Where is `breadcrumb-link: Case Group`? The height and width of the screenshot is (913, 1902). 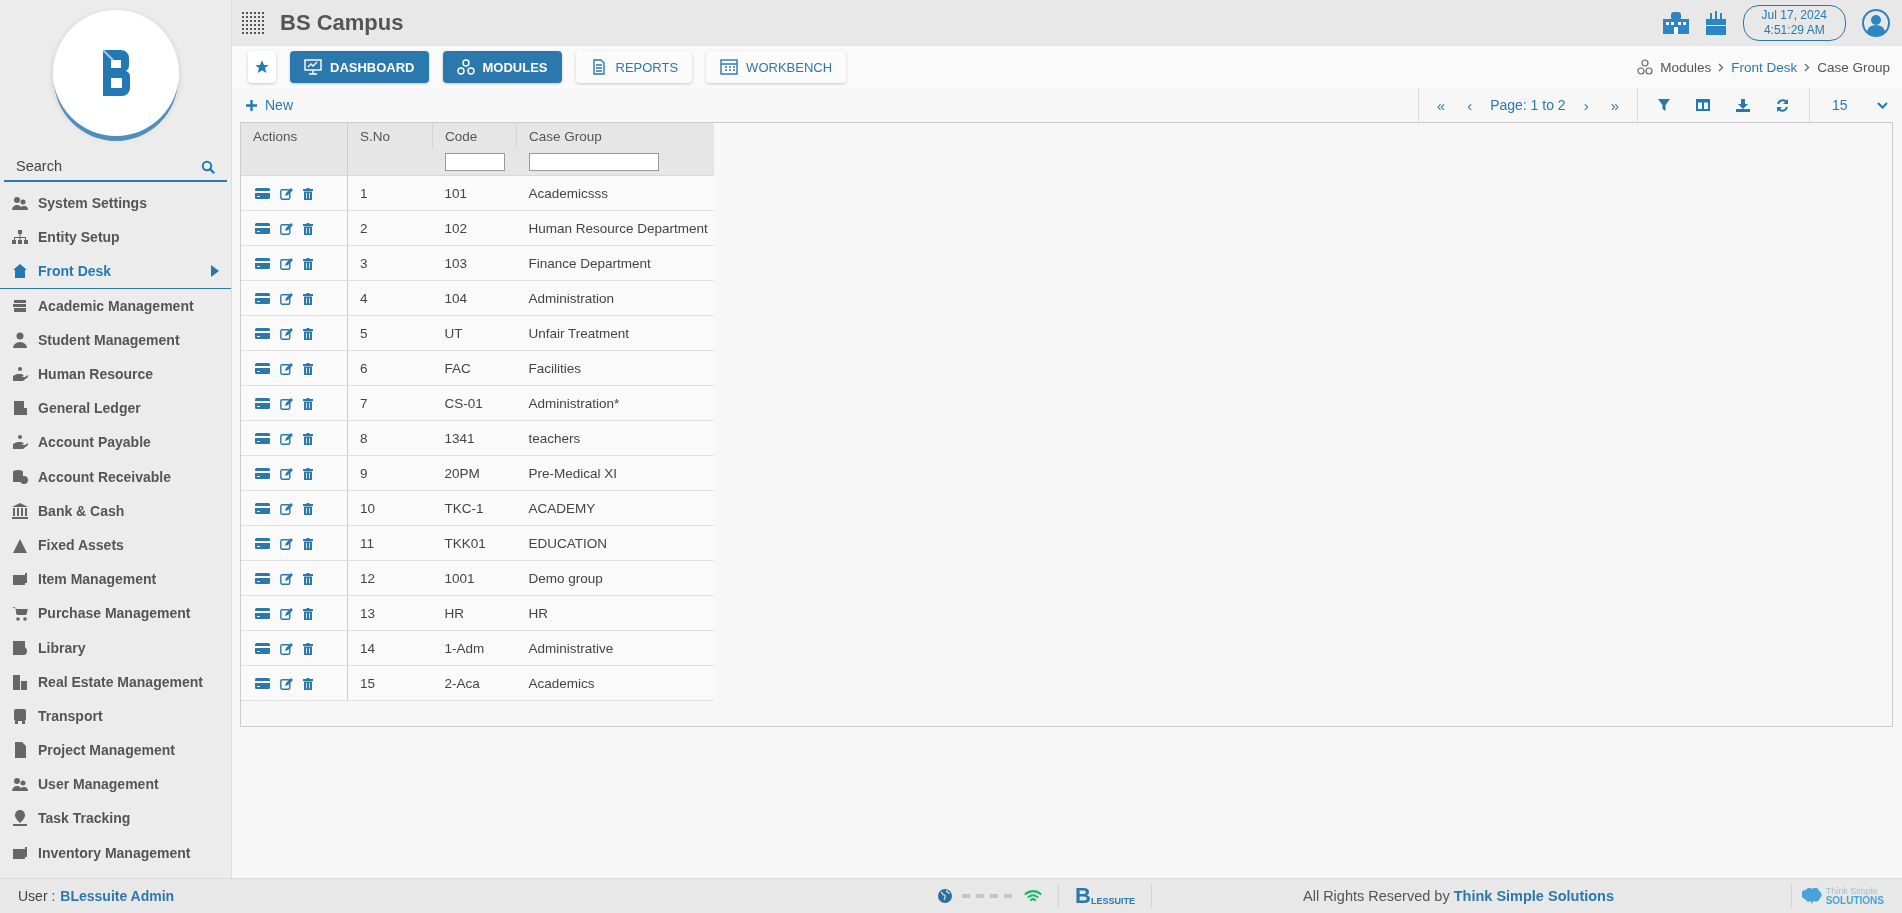
breadcrumb-link: Case Group is located at coordinates (1853, 67).